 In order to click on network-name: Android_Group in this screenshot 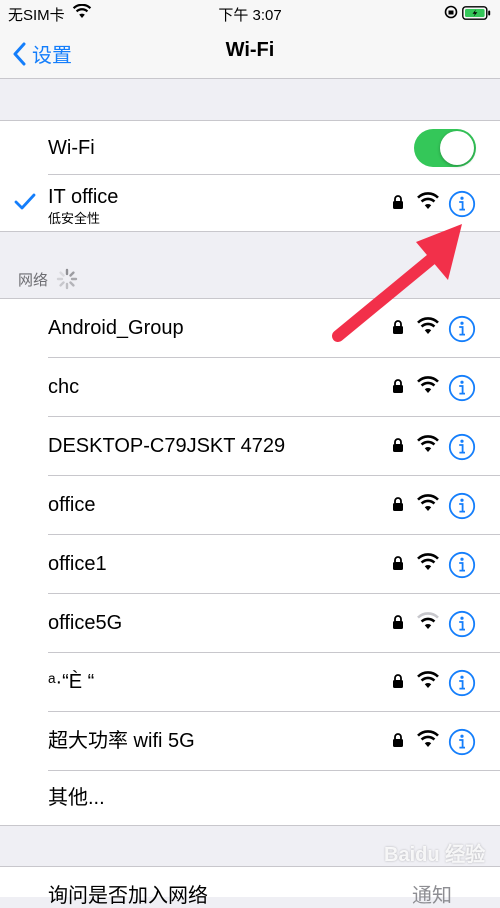, I will do `click(116, 328)`.